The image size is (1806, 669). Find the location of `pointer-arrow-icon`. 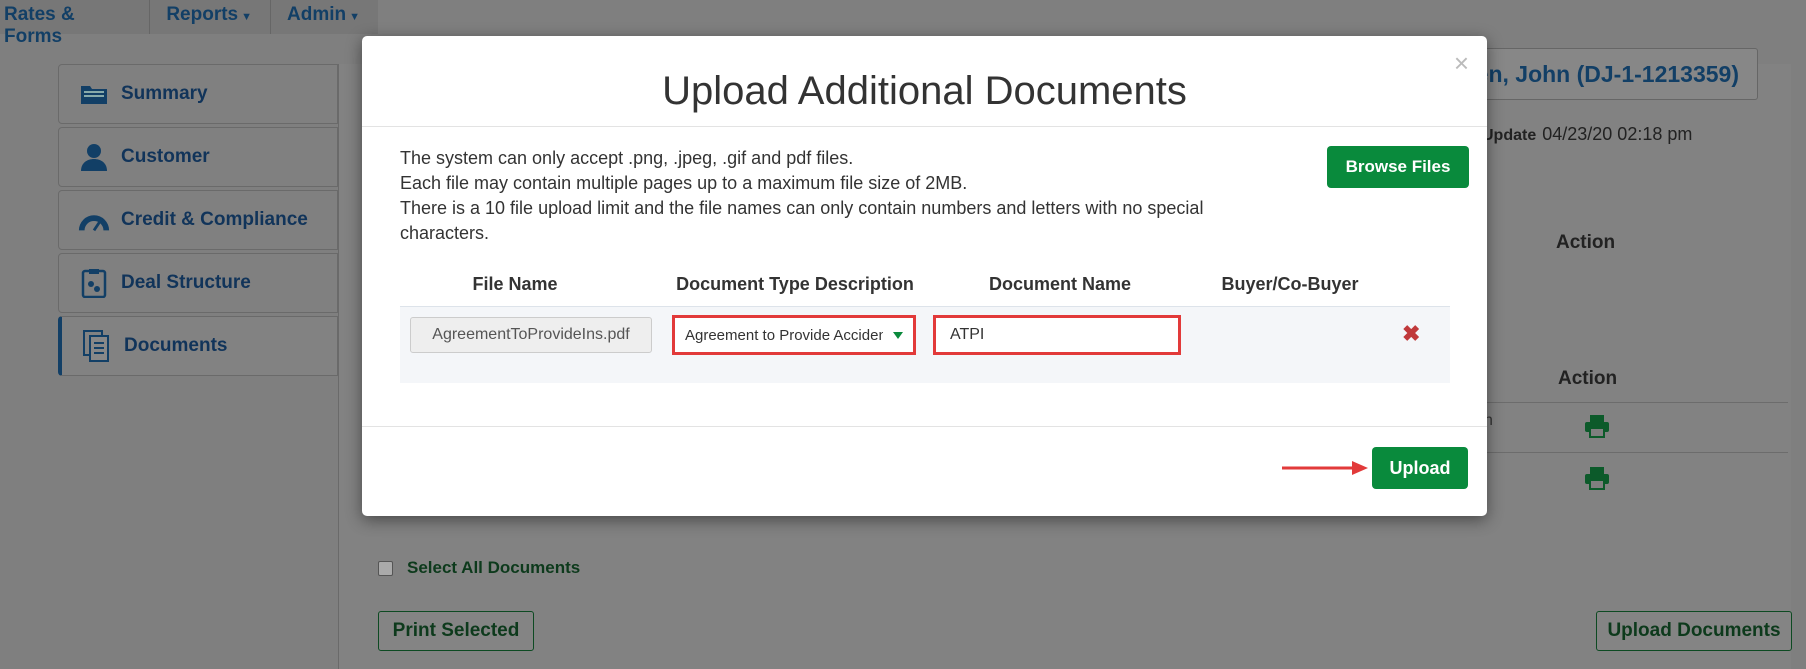

pointer-arrow-icon is located at coordinates (1325, 468).